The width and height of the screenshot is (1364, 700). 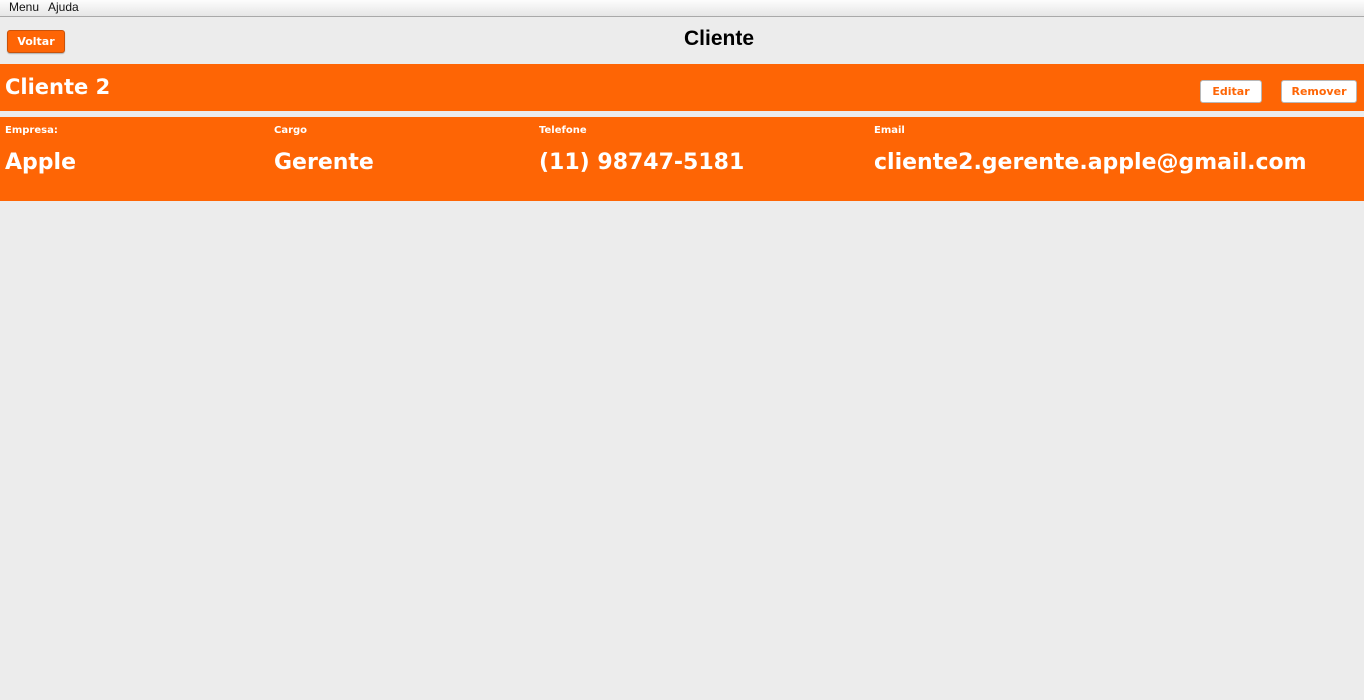 What do you see at coordinates (718, 38) in the screenshot?
I see `page-title: Cliente` at bounding box center [718, 38].